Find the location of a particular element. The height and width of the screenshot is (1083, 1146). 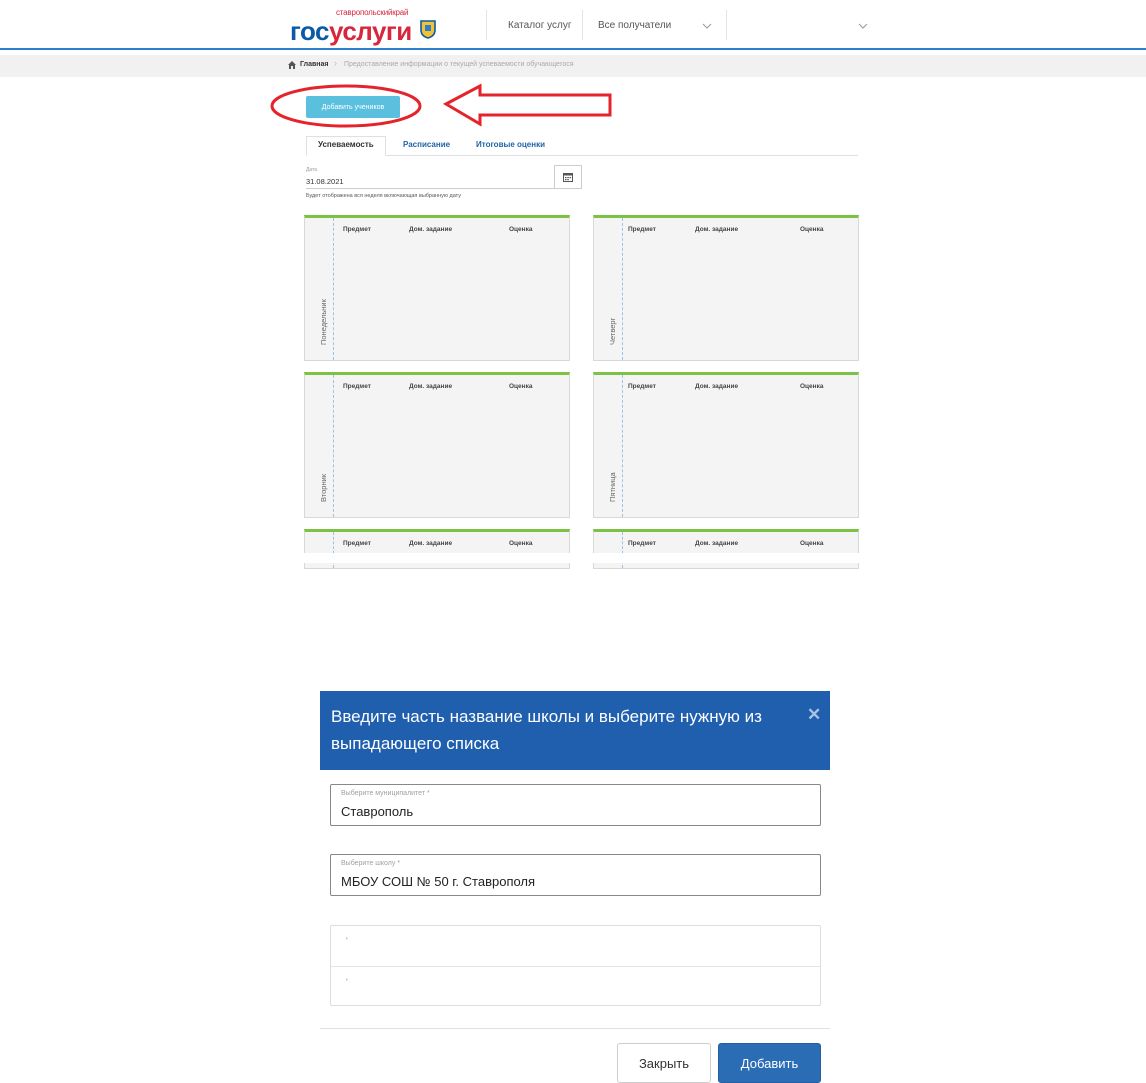

day-card-tuesday: Вторник Предмет Дом. задание Оценка is located at coordinates (437, 445).